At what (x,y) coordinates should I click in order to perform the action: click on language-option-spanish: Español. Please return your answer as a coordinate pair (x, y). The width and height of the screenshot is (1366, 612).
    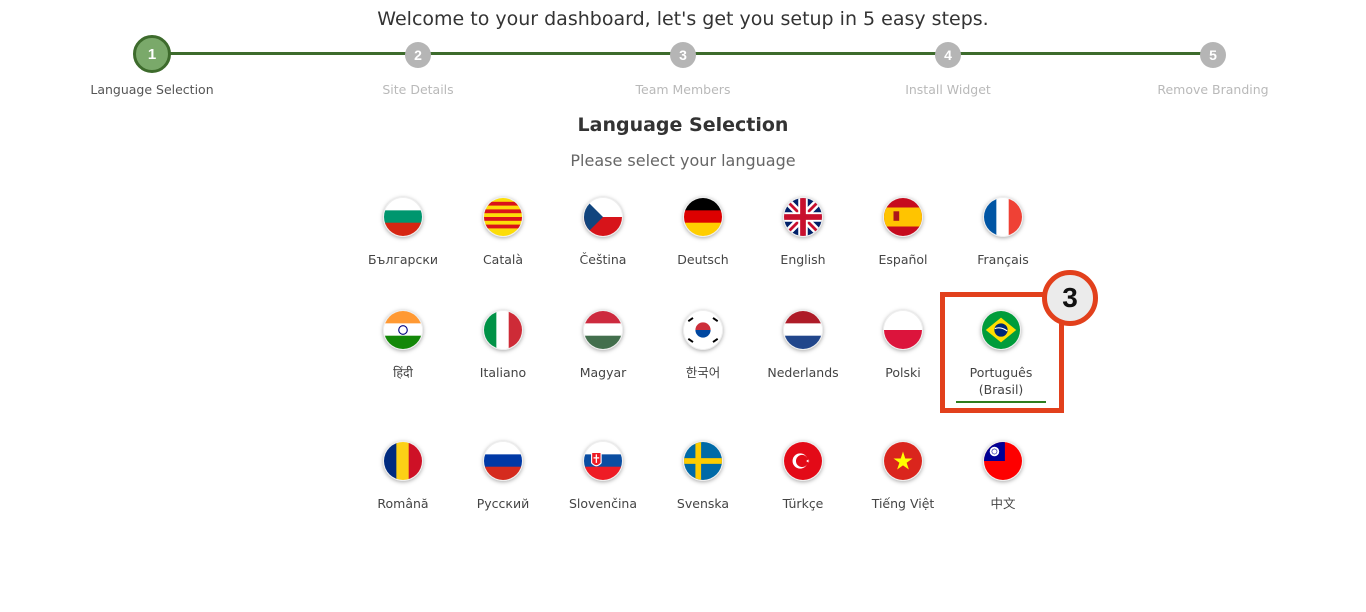
    Looking at the image, I should click on (903, 232).